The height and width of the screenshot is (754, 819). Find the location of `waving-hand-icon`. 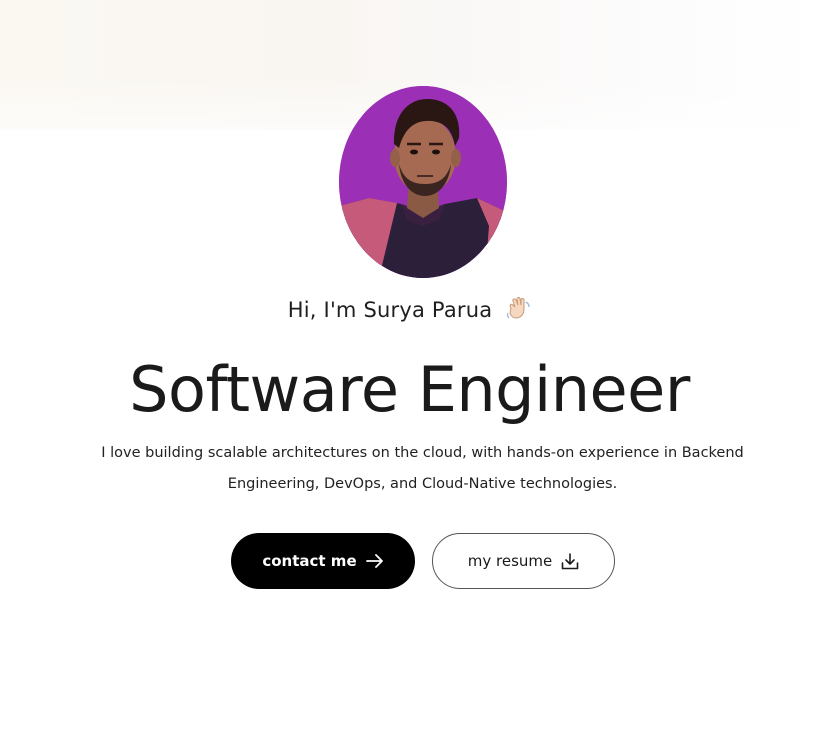

waving-hand-icon is located at coordinates (518, 310).